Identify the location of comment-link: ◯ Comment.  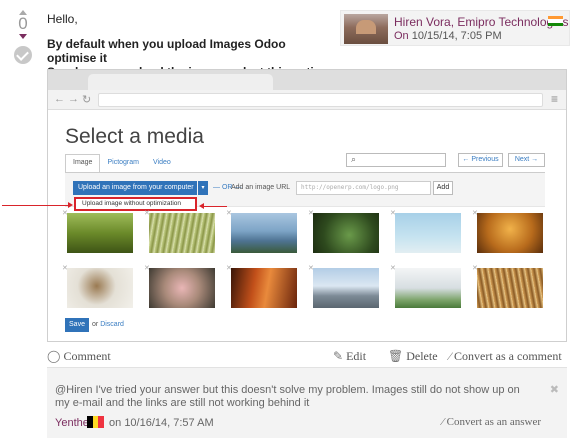
(79, 356).